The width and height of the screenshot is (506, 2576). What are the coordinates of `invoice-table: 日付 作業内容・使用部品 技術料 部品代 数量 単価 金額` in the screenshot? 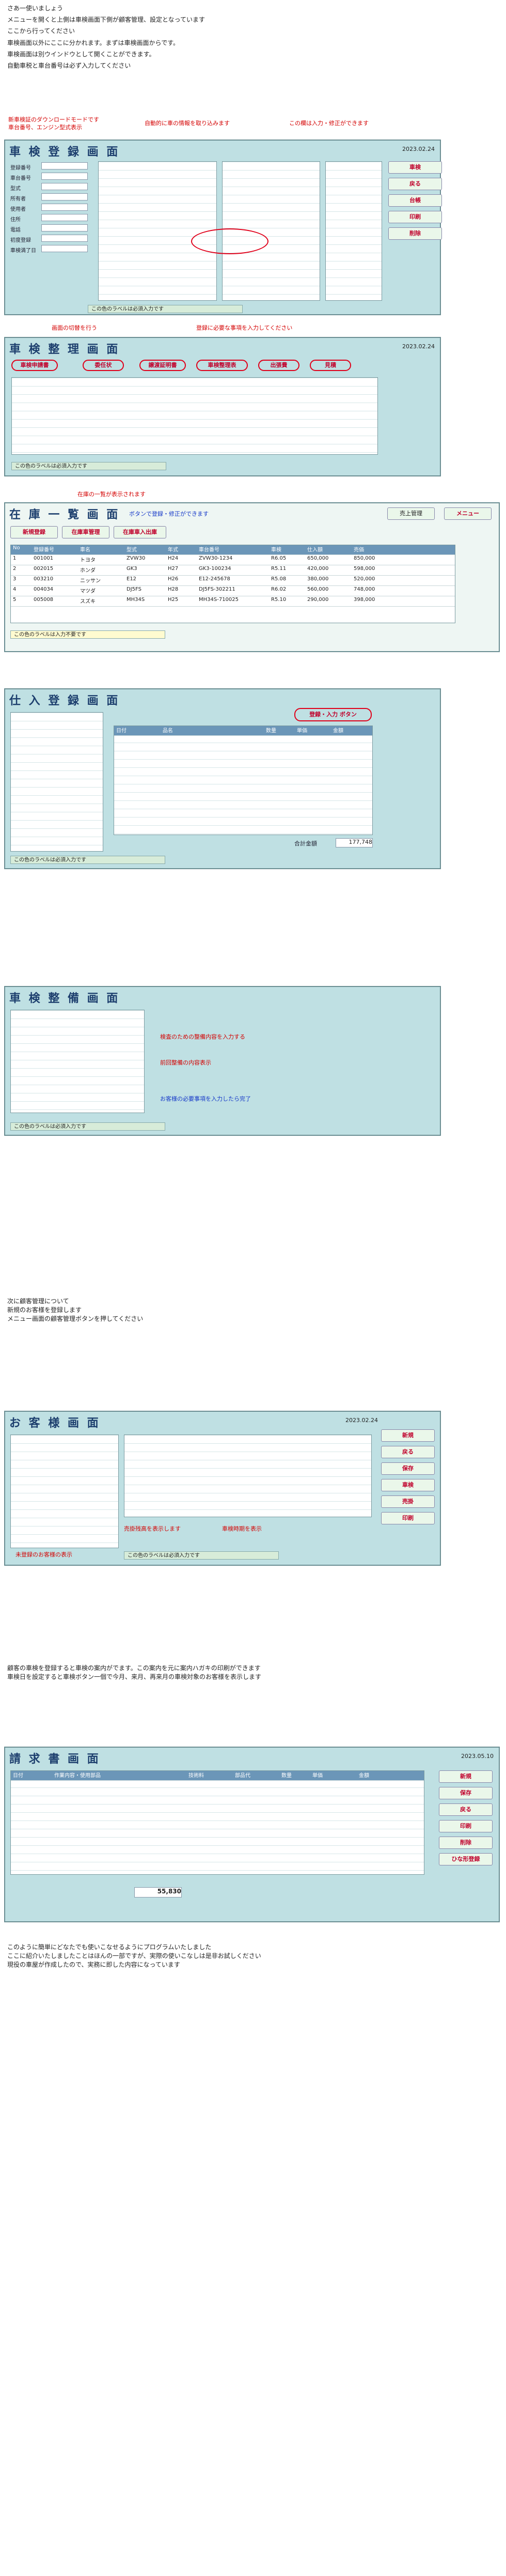 It's located at (217, 1822).